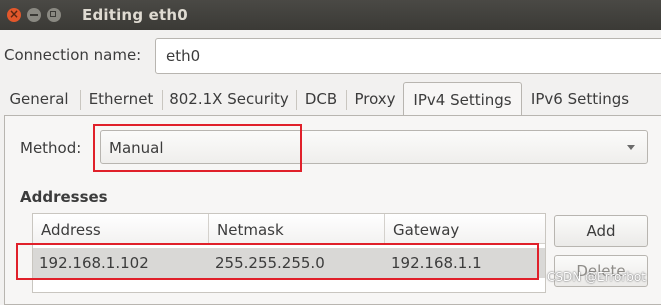  Describe the element at coordinates (330, 15) in the screenshot. I see `window-titlebar: Editing eth0` at that location.